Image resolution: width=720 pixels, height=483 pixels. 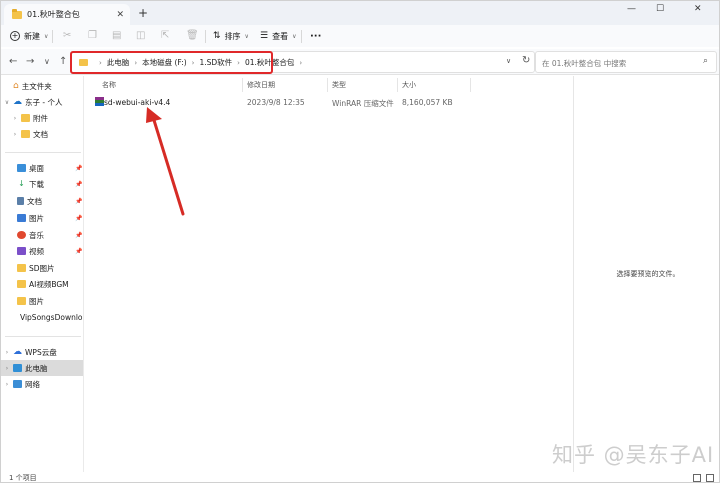 I want to click on sidebar-item-ai-video-bgm: AI视频BGM, so click(x=42, y=284).